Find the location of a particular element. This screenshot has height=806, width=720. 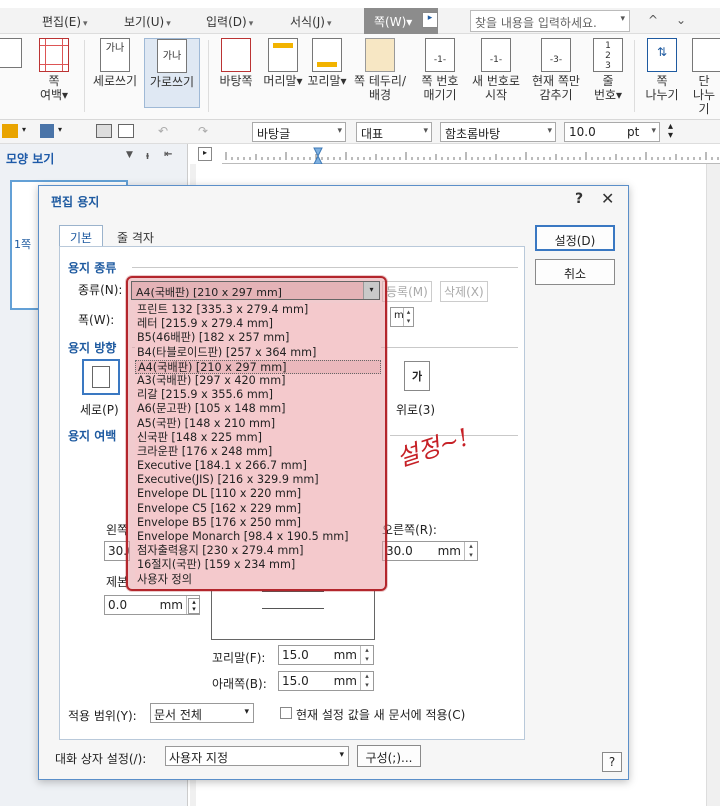

paper-option: 점자출력용지 [230 x 279.4 mm] is located at coordinates (258, 551).